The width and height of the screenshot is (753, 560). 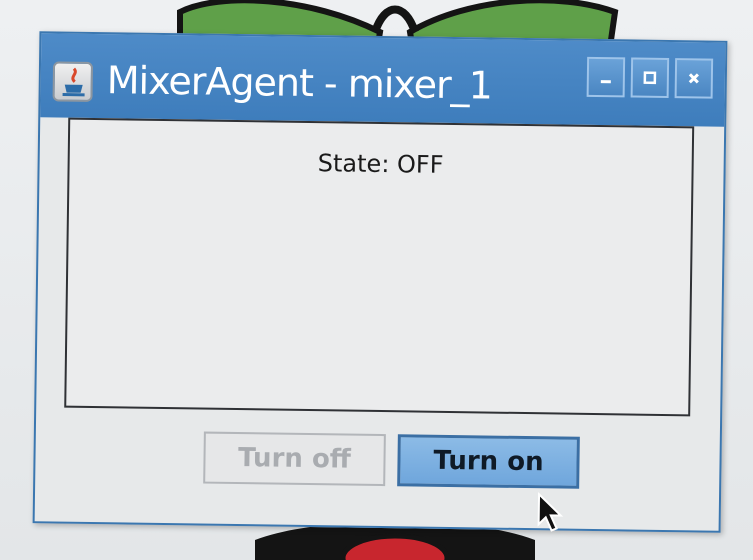 I want to click on close-icon, so click(x=693, y=78).